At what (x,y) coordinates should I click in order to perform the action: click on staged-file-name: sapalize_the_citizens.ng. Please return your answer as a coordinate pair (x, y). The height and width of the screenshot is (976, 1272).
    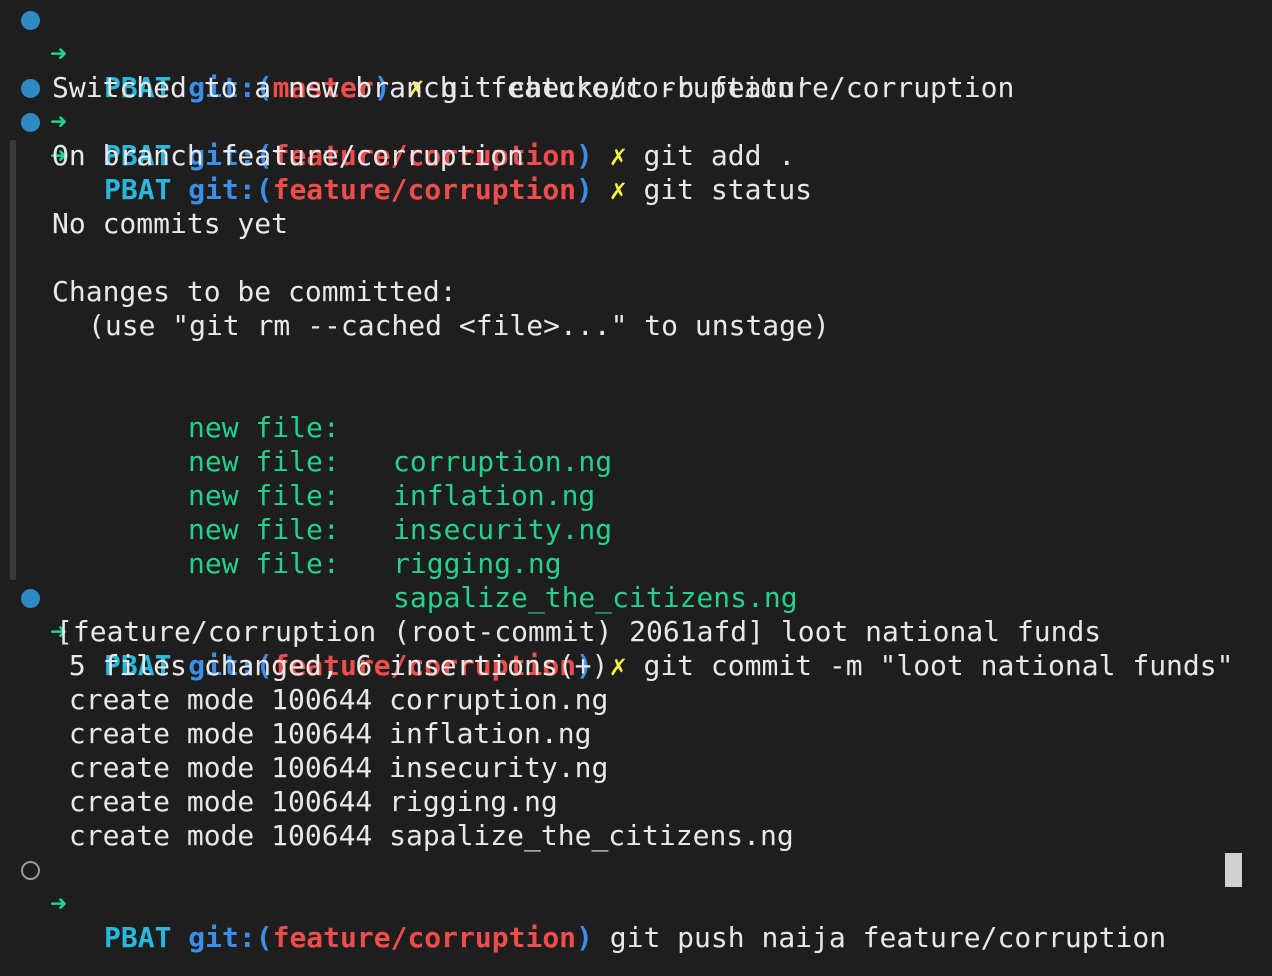
    Looking at the image, I should click on (595, 597).